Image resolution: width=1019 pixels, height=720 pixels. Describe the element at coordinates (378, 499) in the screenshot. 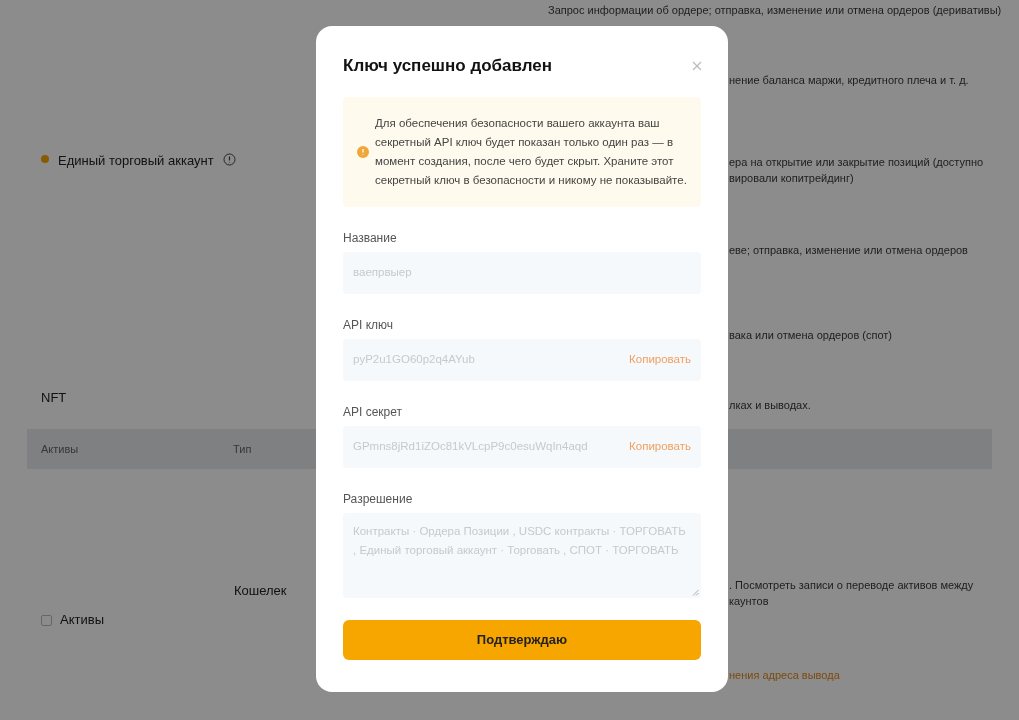

I see `field-label: Разрешение` at that location.